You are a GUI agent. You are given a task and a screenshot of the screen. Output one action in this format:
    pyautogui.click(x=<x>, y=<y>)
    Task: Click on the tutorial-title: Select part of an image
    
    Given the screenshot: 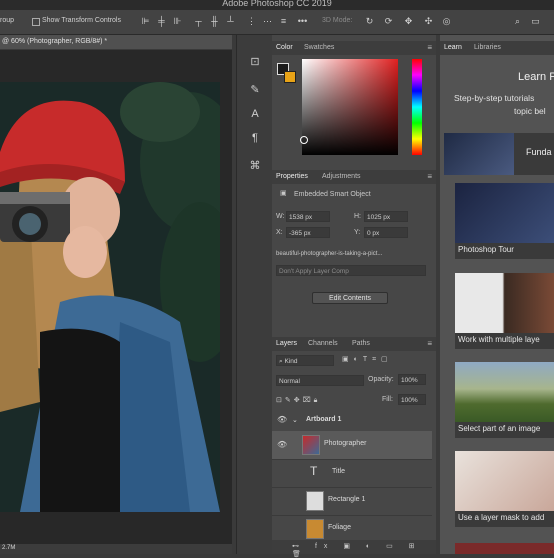 What is the action you would take?
    pyautogui.click(x=499, y=428)
    